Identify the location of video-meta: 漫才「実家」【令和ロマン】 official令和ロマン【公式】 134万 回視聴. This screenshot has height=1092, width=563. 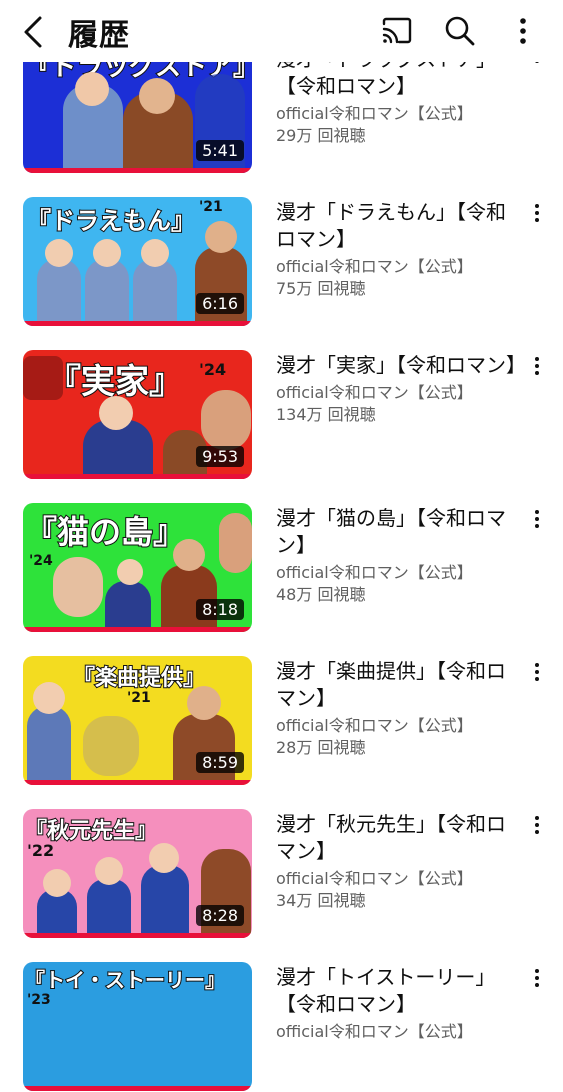
(401, 389).